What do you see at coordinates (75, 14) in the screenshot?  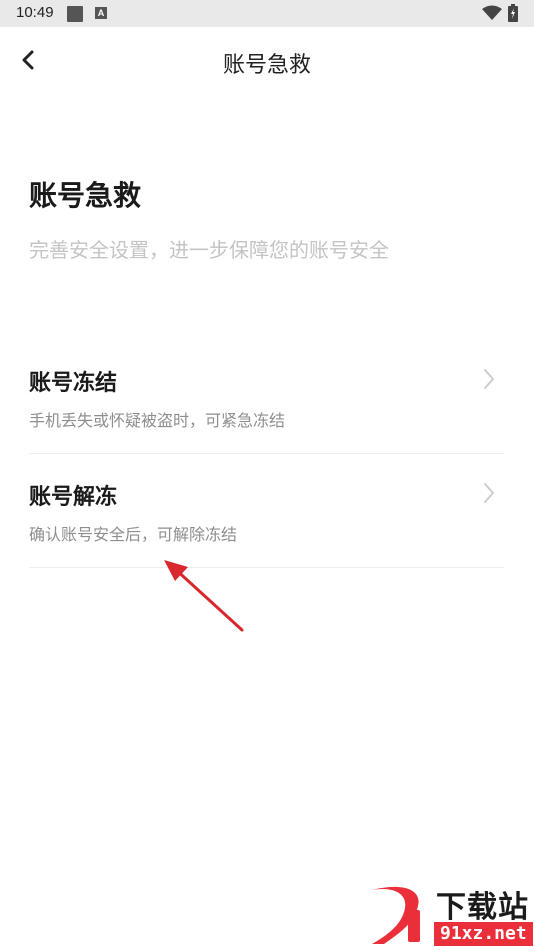 I see `notification-square-icon` at bounding box center [75, 14].